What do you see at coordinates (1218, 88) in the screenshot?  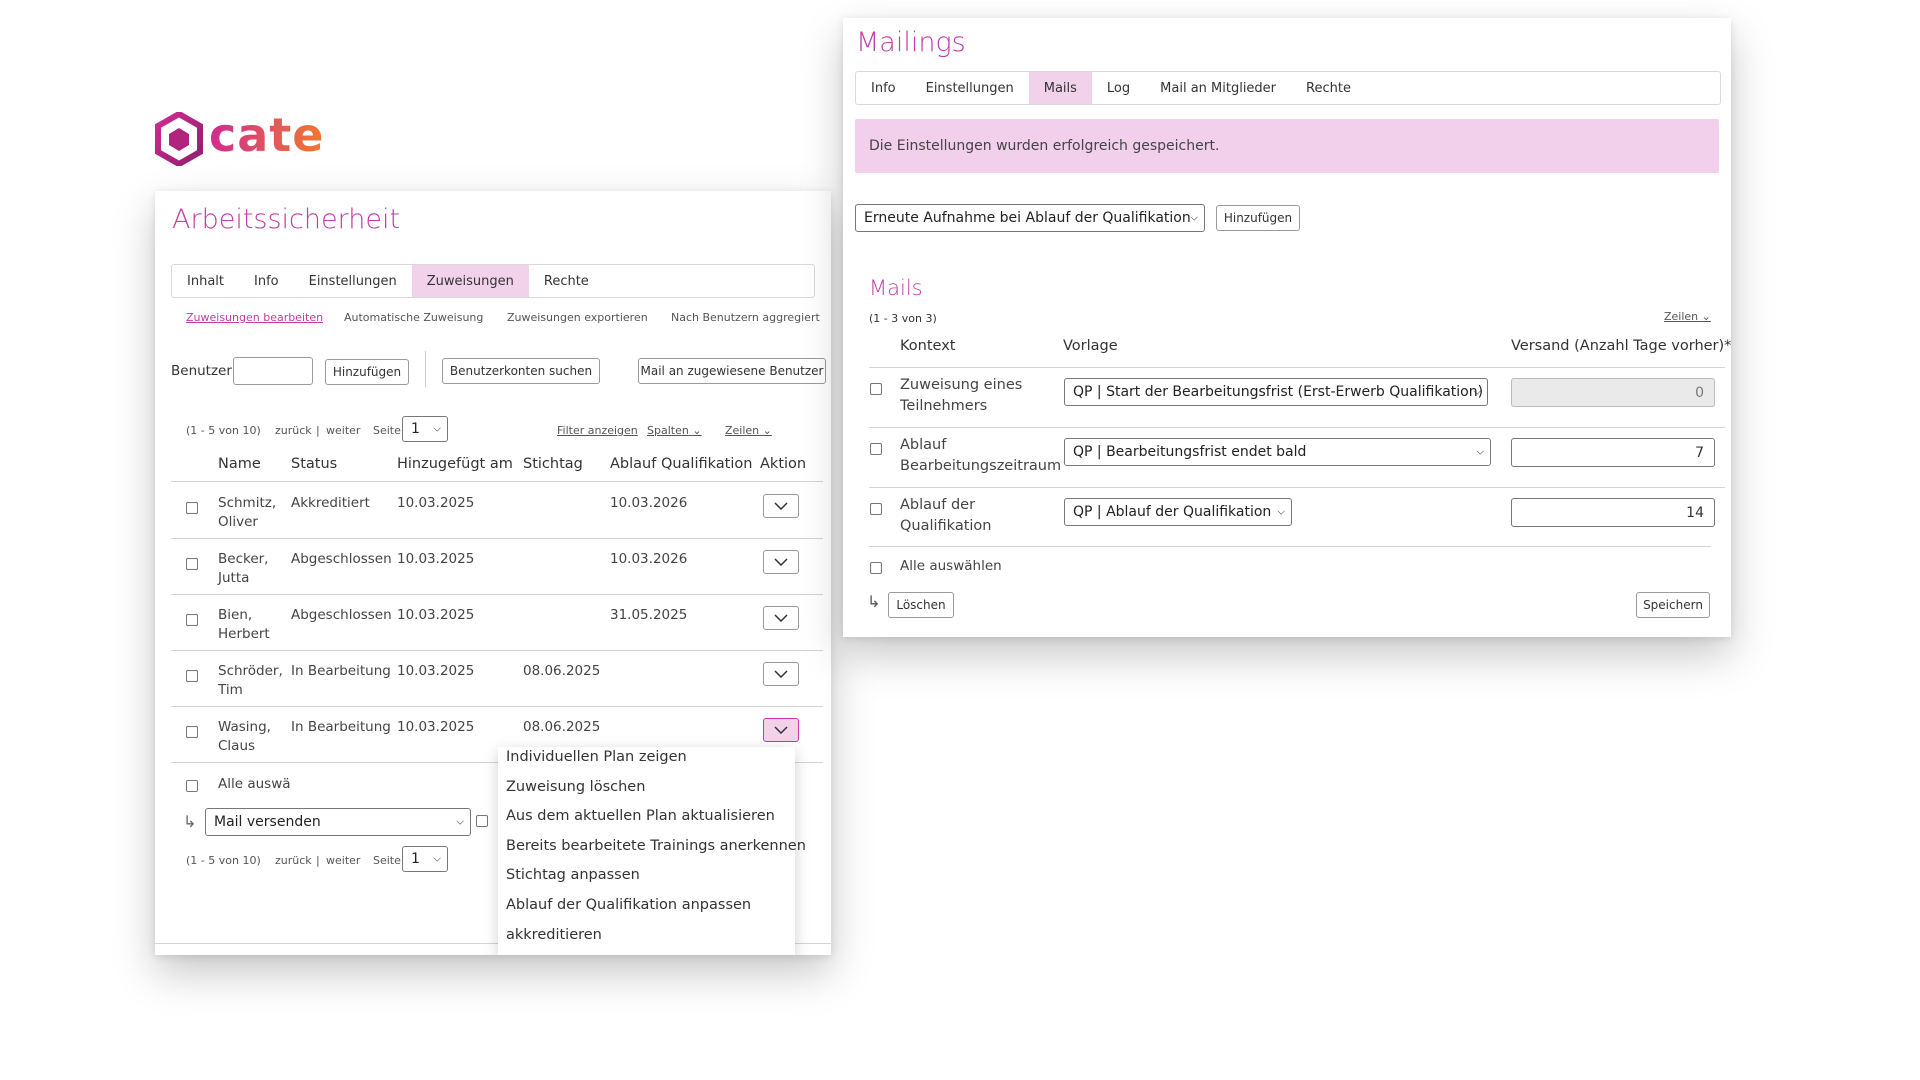 I see `tab-mail-an-mitglieder: Mail an Mitglieder` at bounding box center [1218, 88].